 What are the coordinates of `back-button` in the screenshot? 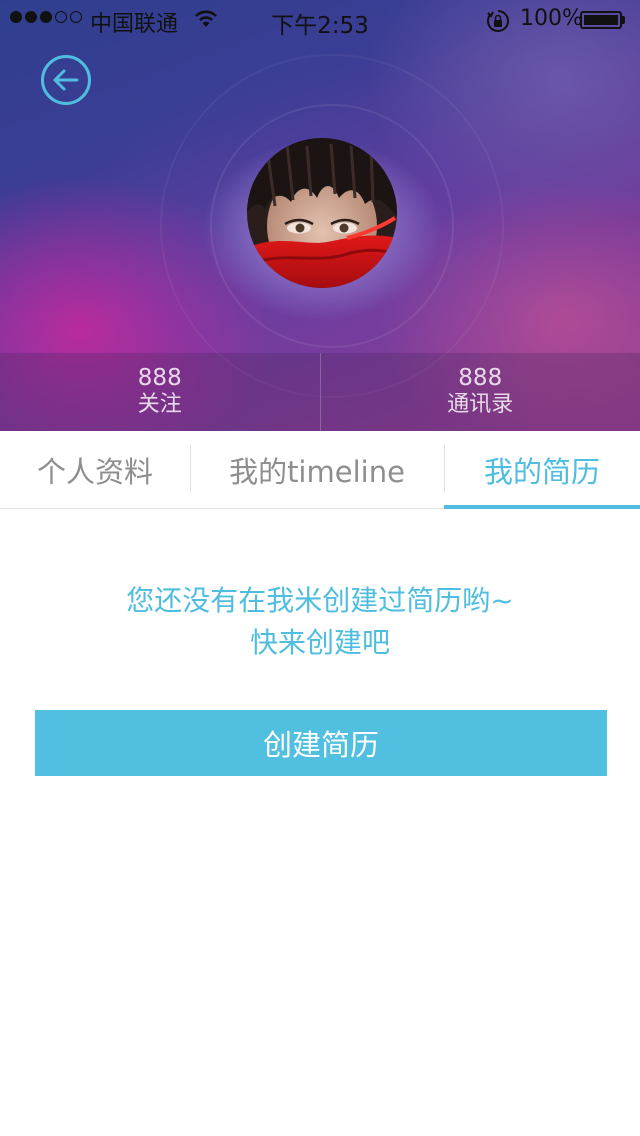 It's located at (66, 80).